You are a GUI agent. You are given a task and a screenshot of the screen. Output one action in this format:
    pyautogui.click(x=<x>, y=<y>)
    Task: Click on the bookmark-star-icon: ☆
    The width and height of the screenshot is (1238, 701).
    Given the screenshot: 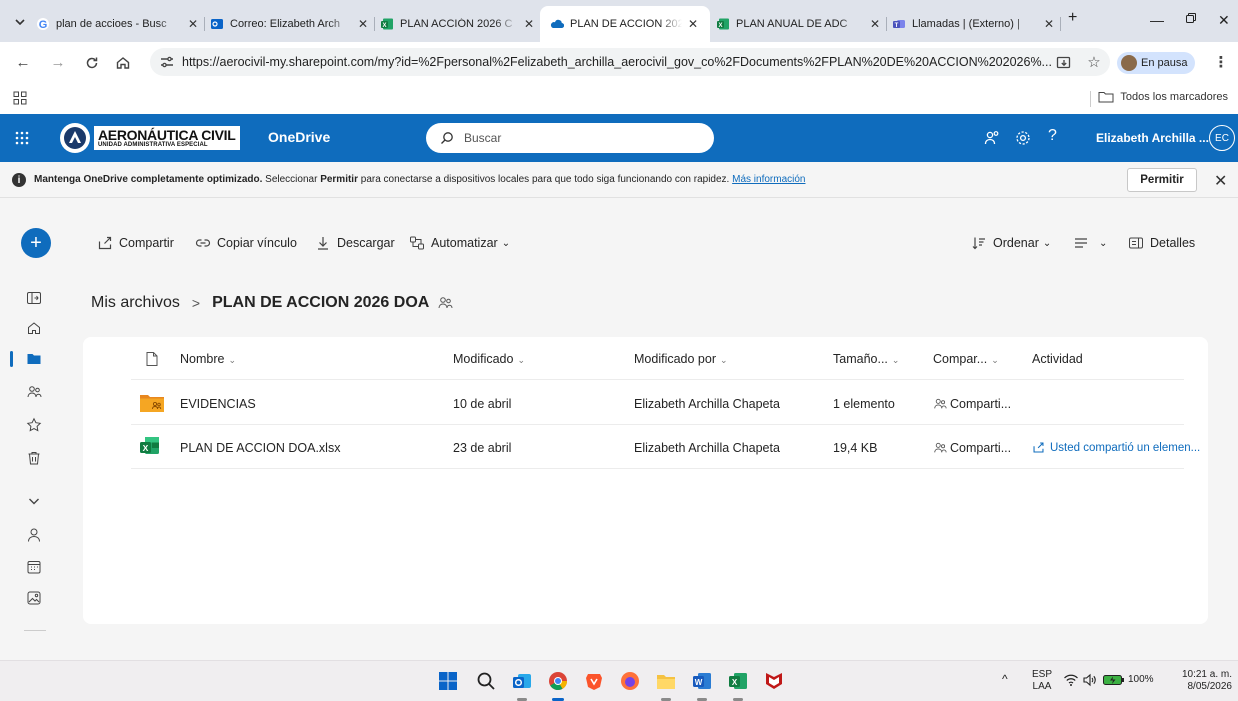 What is the action you would take?
    pyautogui.click(x=1094, y=63)
    